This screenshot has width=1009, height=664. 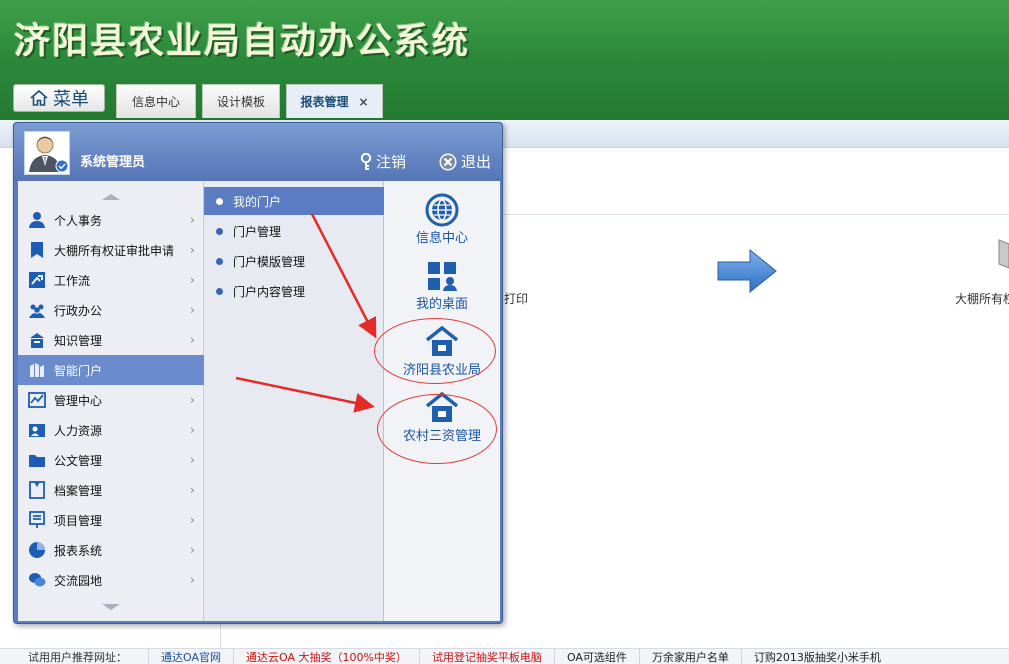 What do you see at coordinates (441, 304) in the screenshot?
I see `quick-link-label: 我的桌面` at bounding box center [441, 304].